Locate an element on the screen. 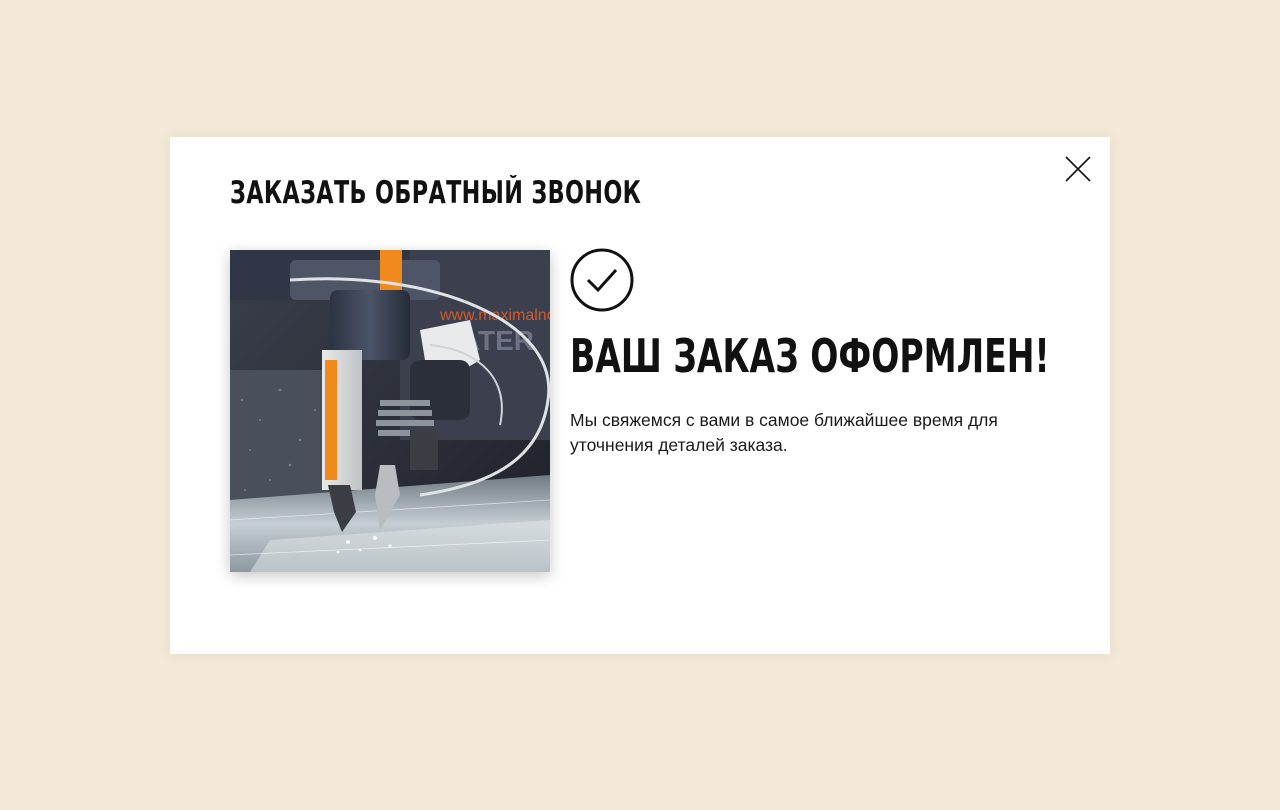 The image size is (1280, 810). waterjet-machine-image: www.maximalnoe WATER is located at coordinates (390, 411).